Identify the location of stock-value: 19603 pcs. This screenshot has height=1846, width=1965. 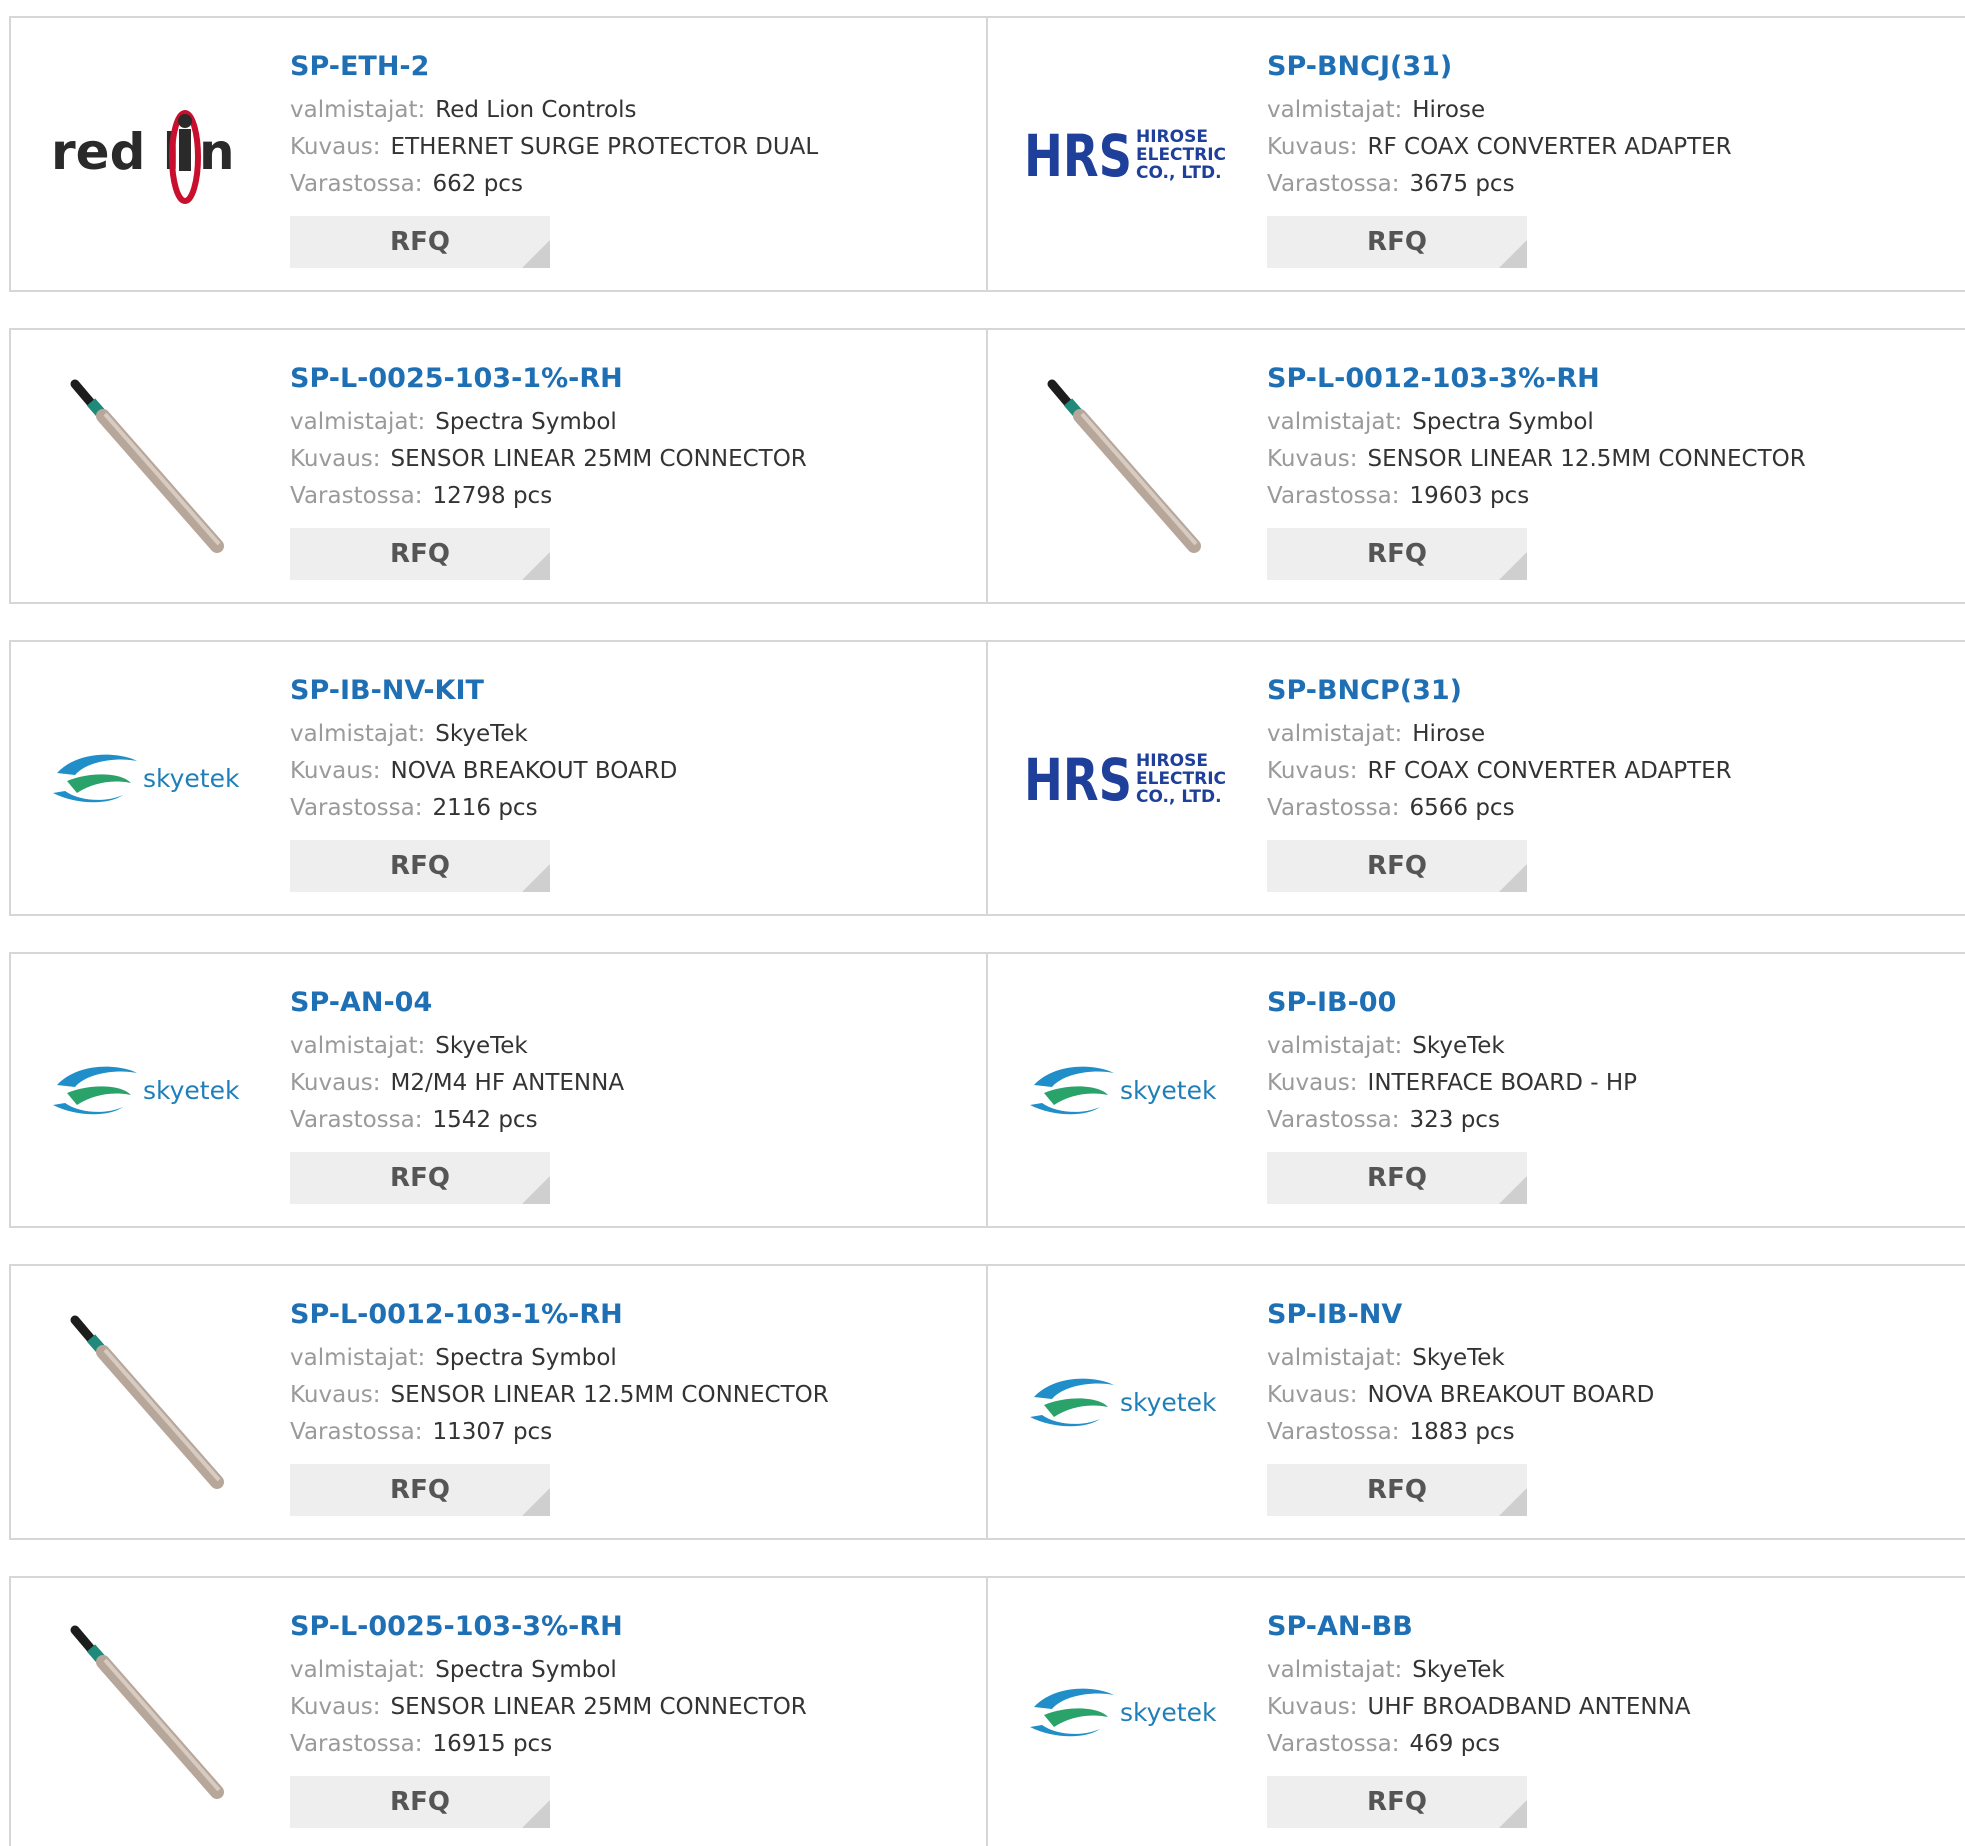
(1469, 496).